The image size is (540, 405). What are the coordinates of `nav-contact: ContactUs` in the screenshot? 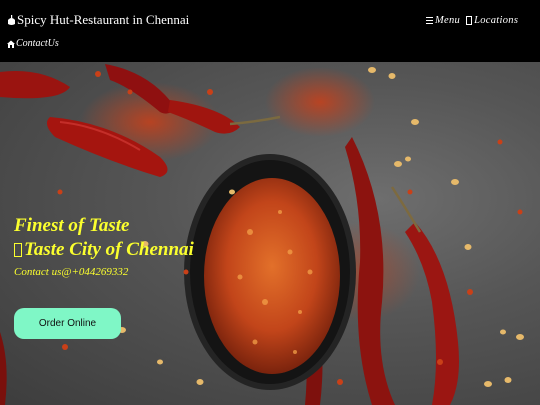 It's located at (33, 43).